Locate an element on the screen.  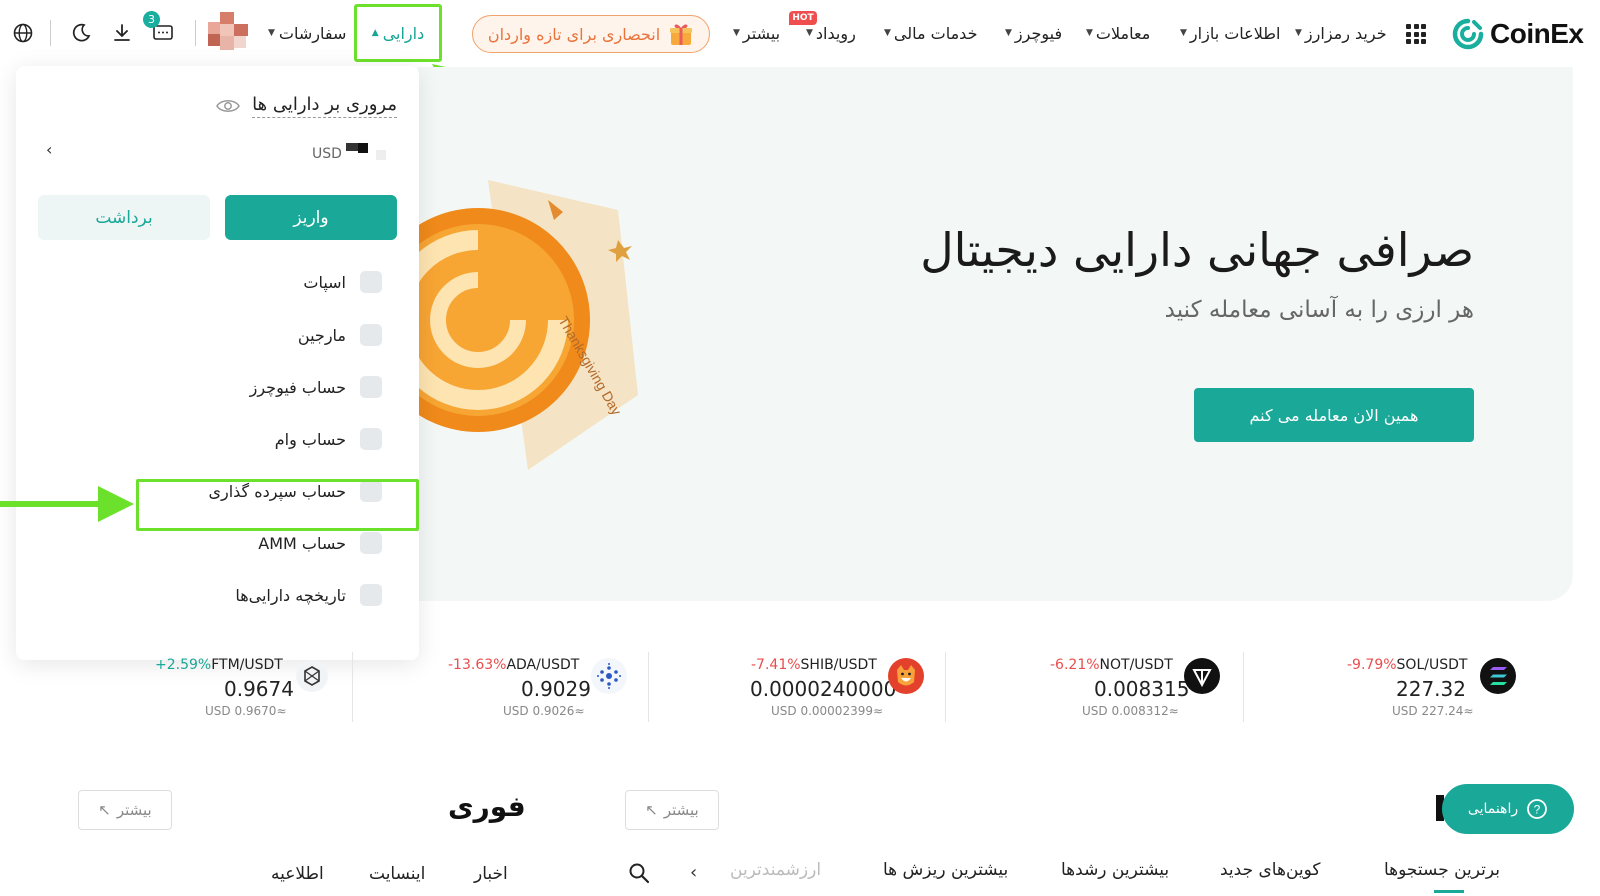
menu-item-label: حساب AMM is located at coordinates (302, 543).